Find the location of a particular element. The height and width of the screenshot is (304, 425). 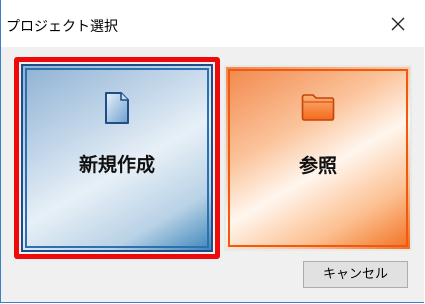

document-icon is located at coordinates (117, 110).